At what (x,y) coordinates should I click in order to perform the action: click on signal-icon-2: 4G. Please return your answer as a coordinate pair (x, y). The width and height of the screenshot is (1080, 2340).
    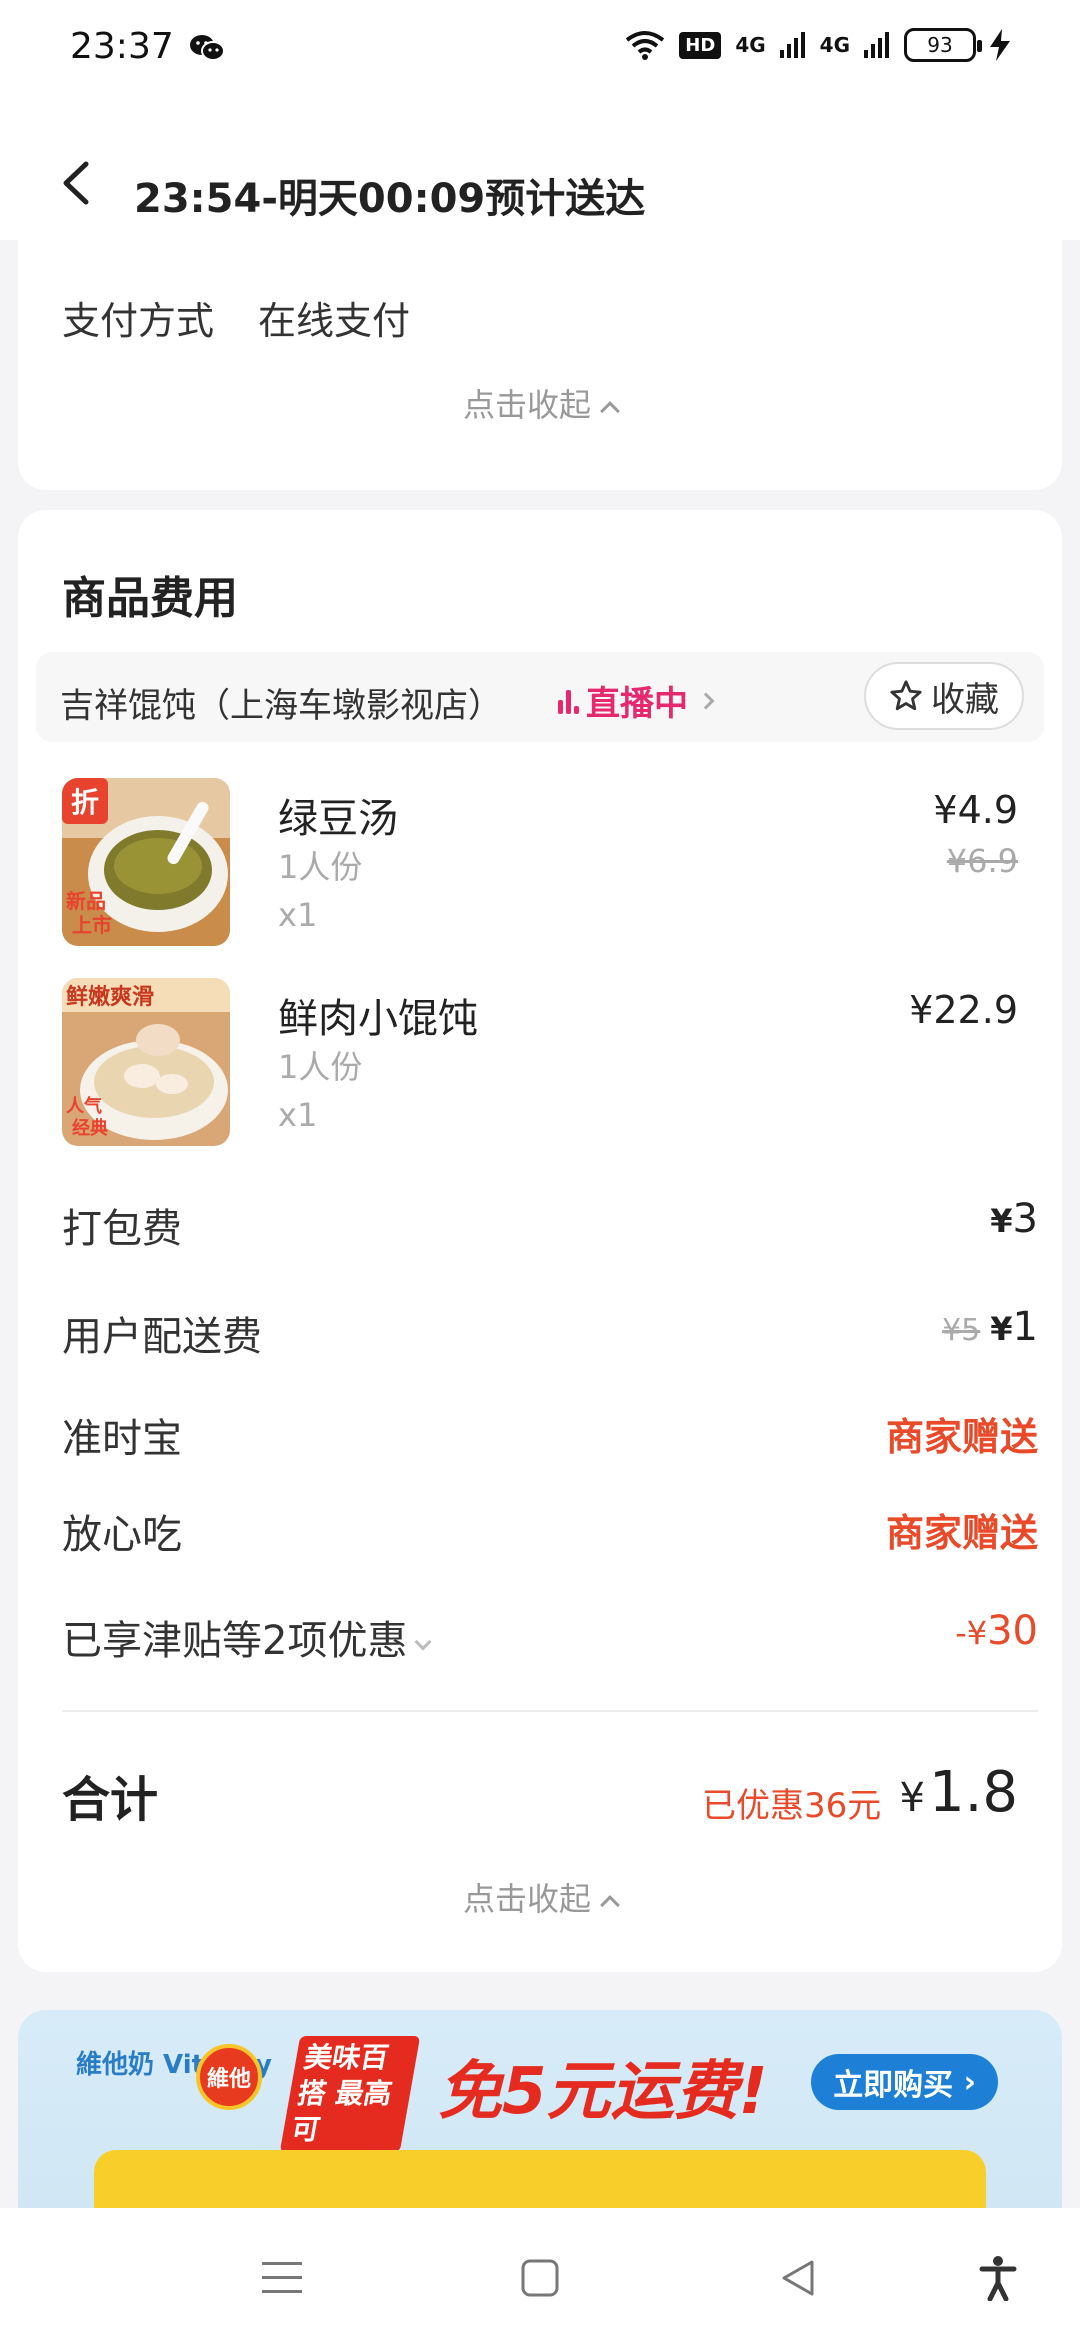
    Looking at the image, I should click on (834, 45).